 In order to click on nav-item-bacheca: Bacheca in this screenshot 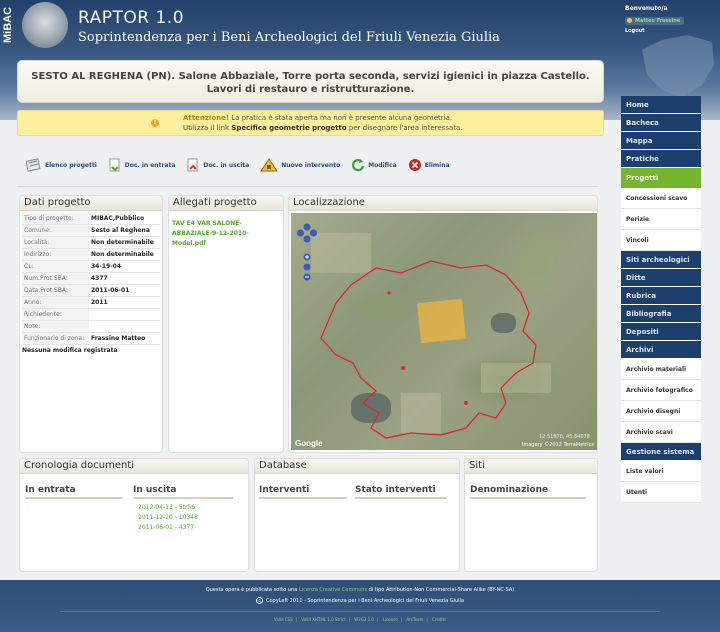, I will do `click(661, 123)`.